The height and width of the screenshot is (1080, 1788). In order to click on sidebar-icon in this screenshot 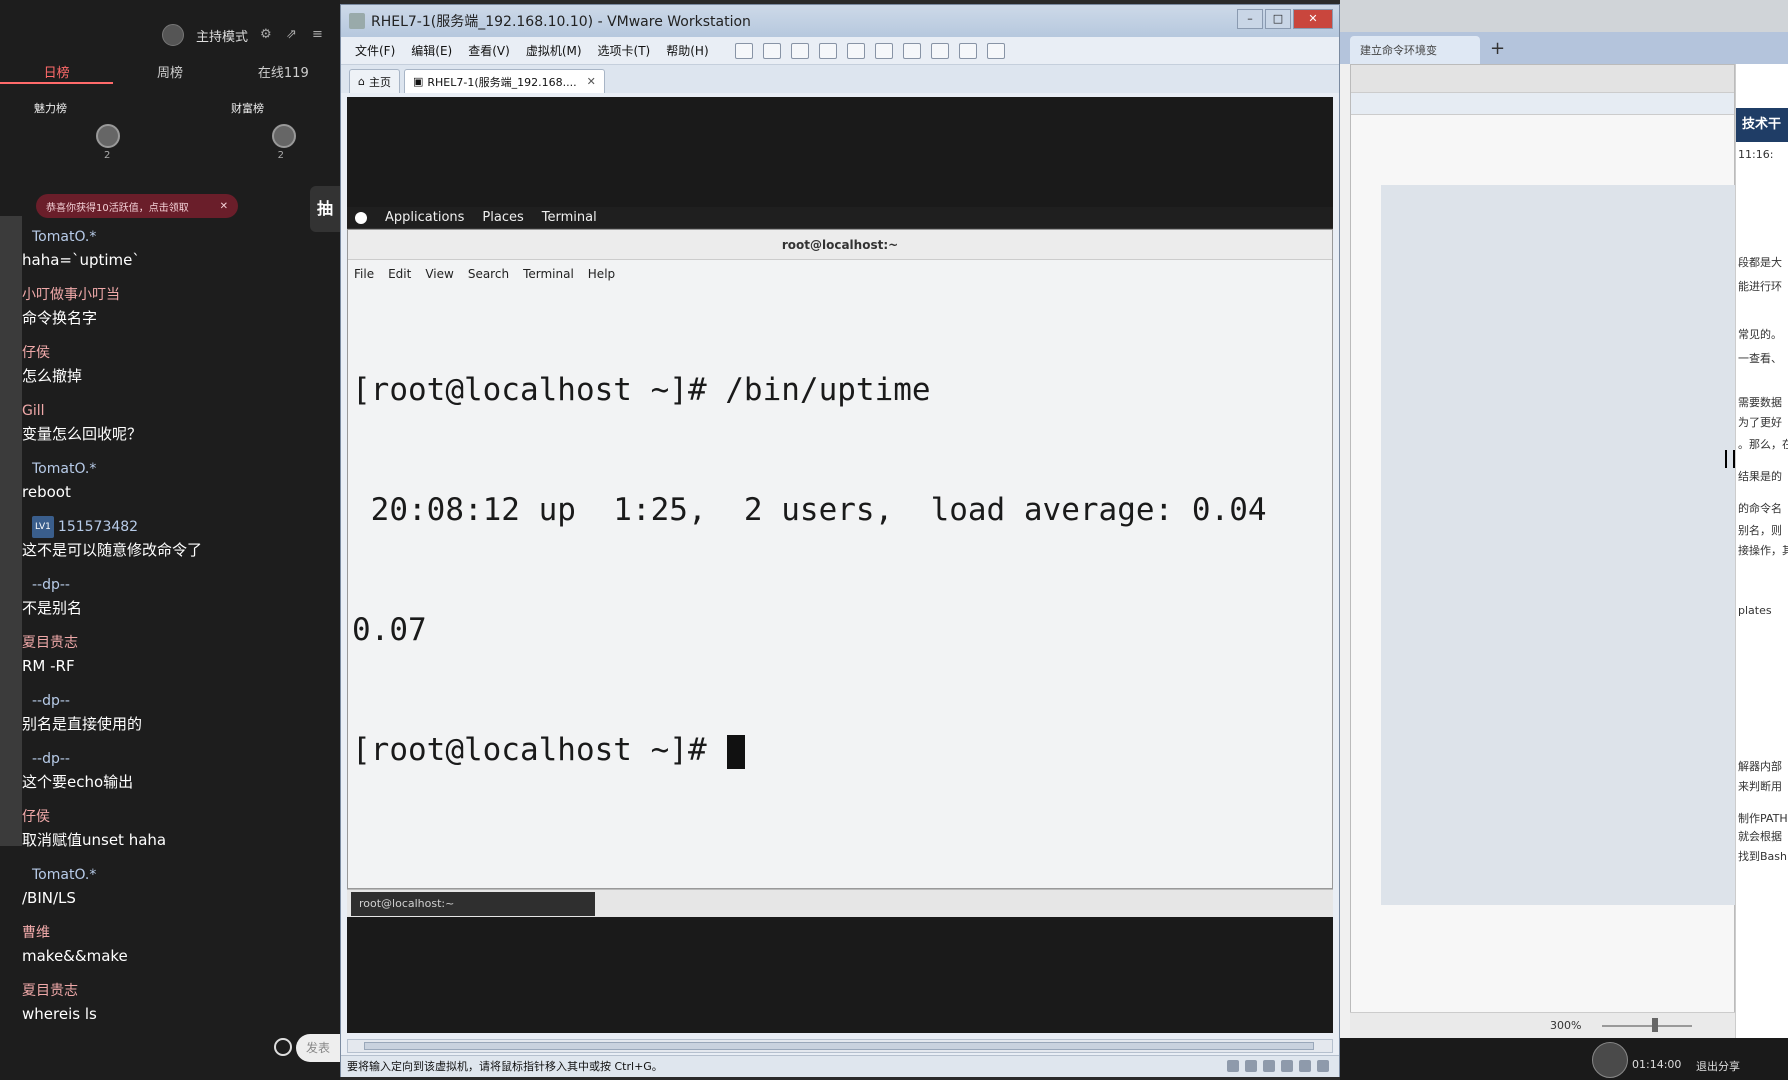, I will do `click(883, 50)`.